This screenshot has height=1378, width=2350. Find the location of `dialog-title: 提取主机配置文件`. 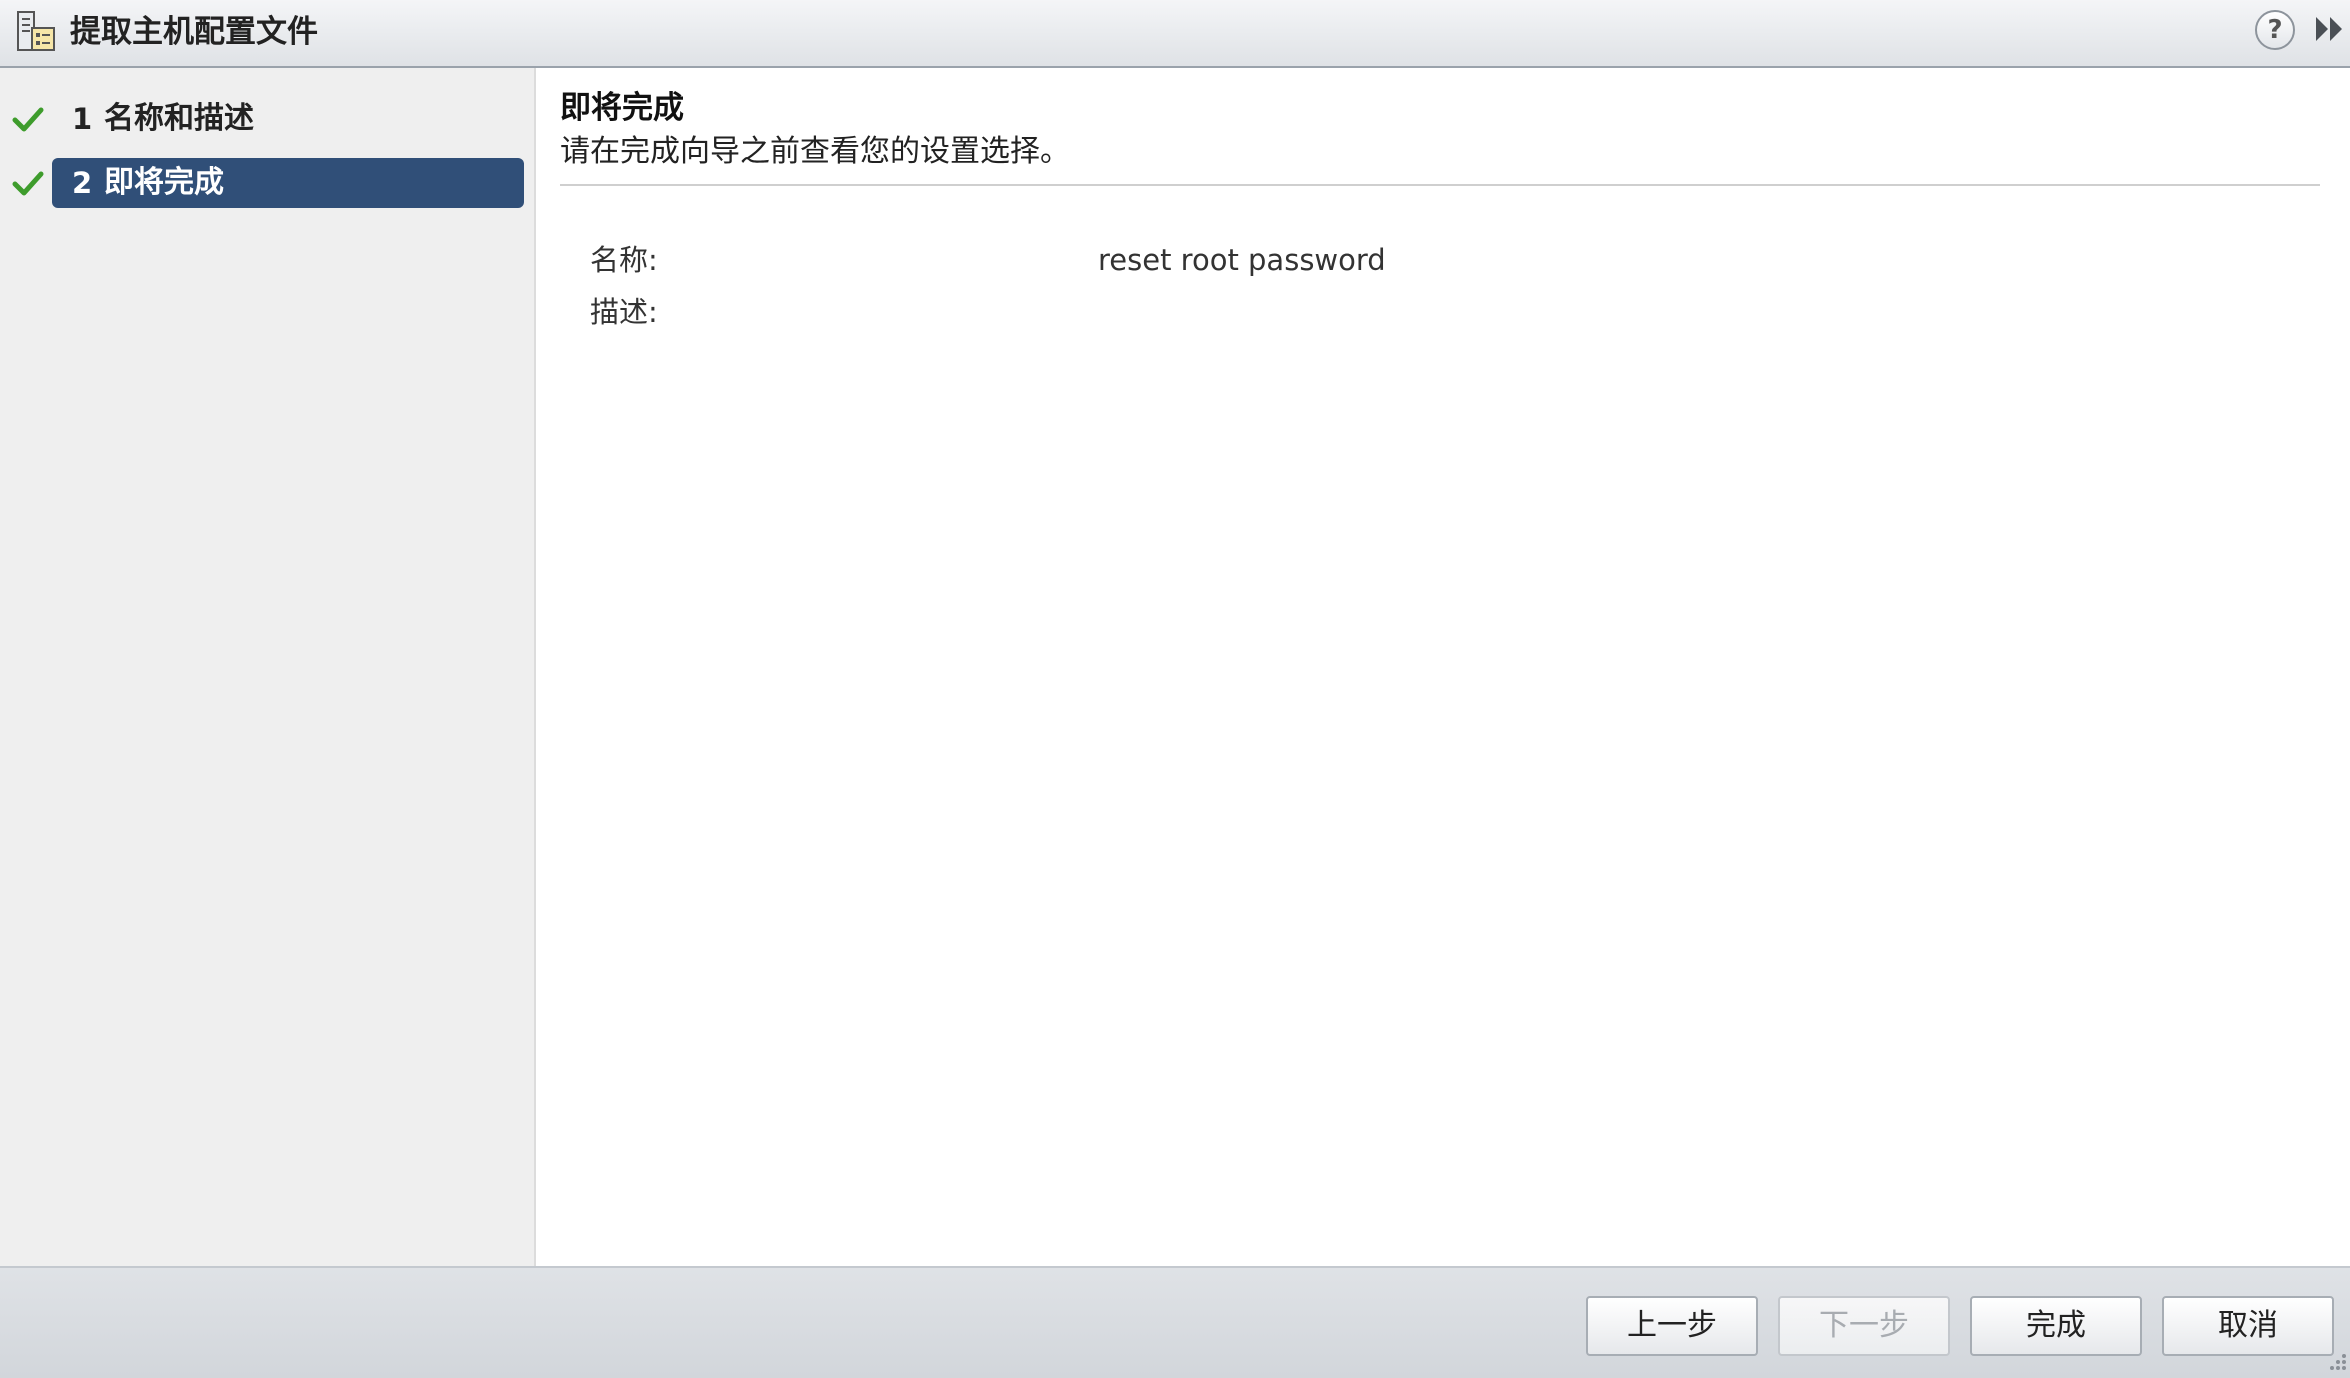

dialog-title: 提取主机配置文件 is located at coordinates (194, 32).